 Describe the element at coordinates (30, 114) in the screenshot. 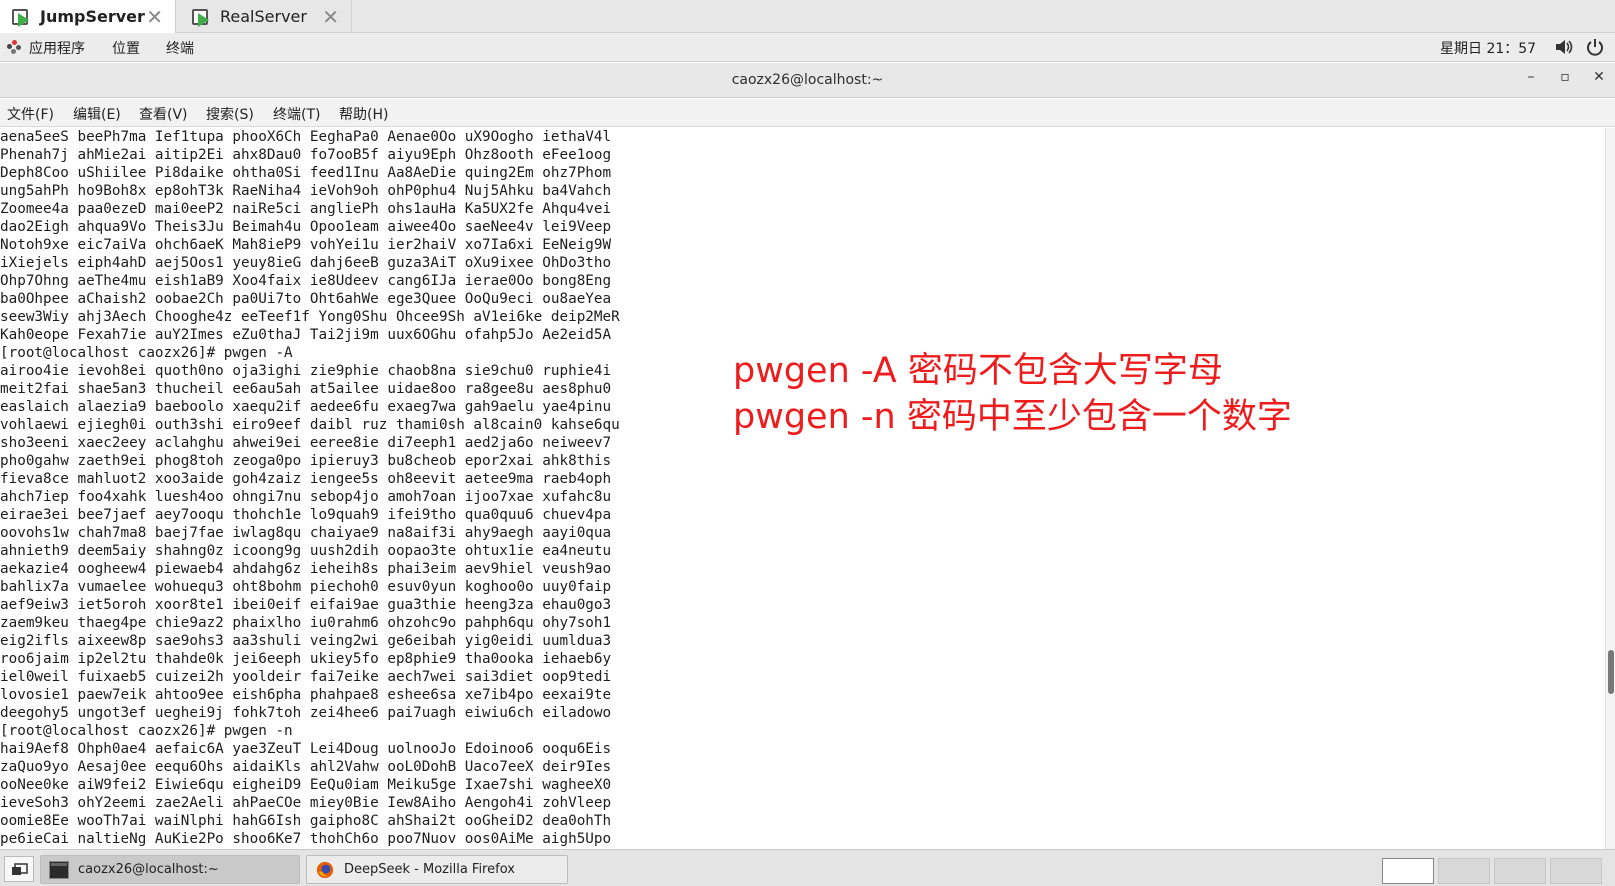

I see `menu-file: 文件(F)` at that location.